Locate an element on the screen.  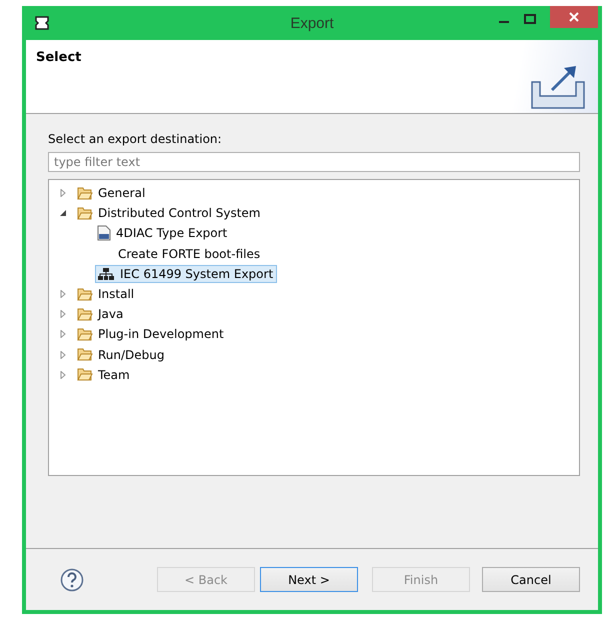
expander-icon is located at coordinates (63, 213).